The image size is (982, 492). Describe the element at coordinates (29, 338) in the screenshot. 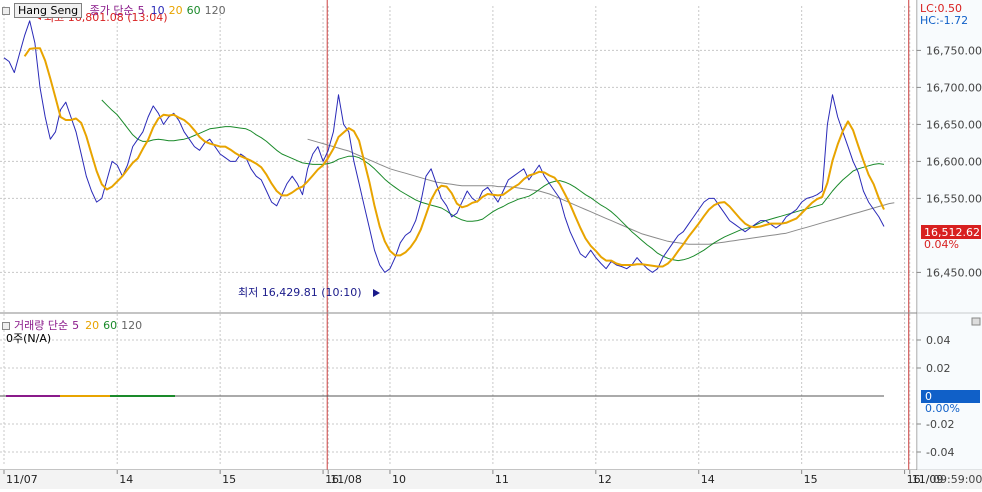

I see `volume-status: 0주(N/A)` at that location.